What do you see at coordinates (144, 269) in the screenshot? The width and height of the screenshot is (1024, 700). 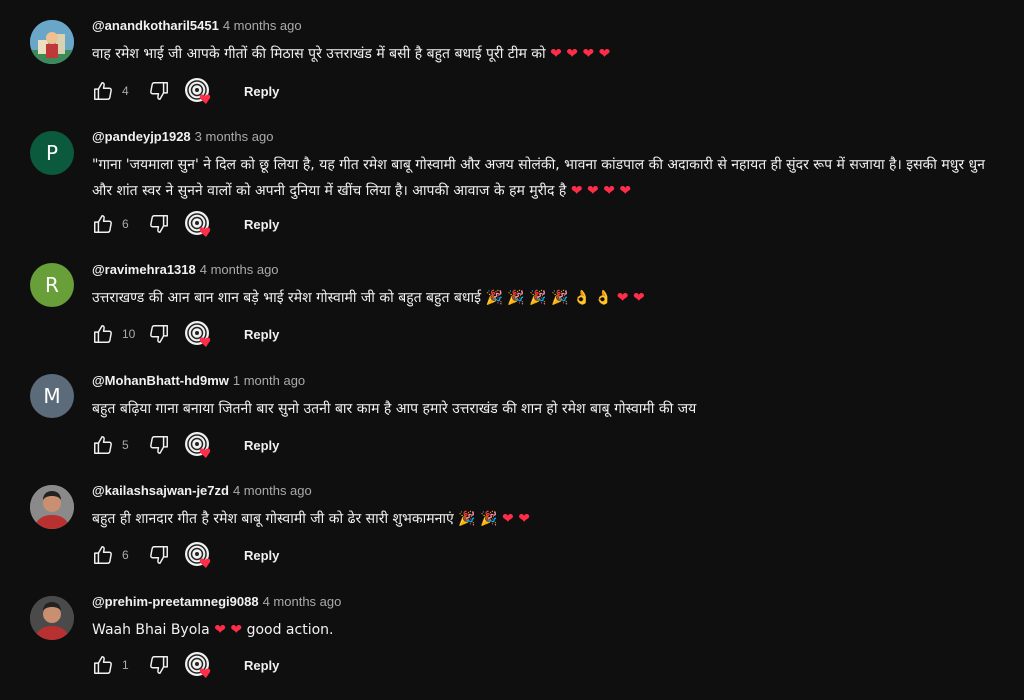 I see `author-name: @ravimehra1318` at bounding box center [144, 269].